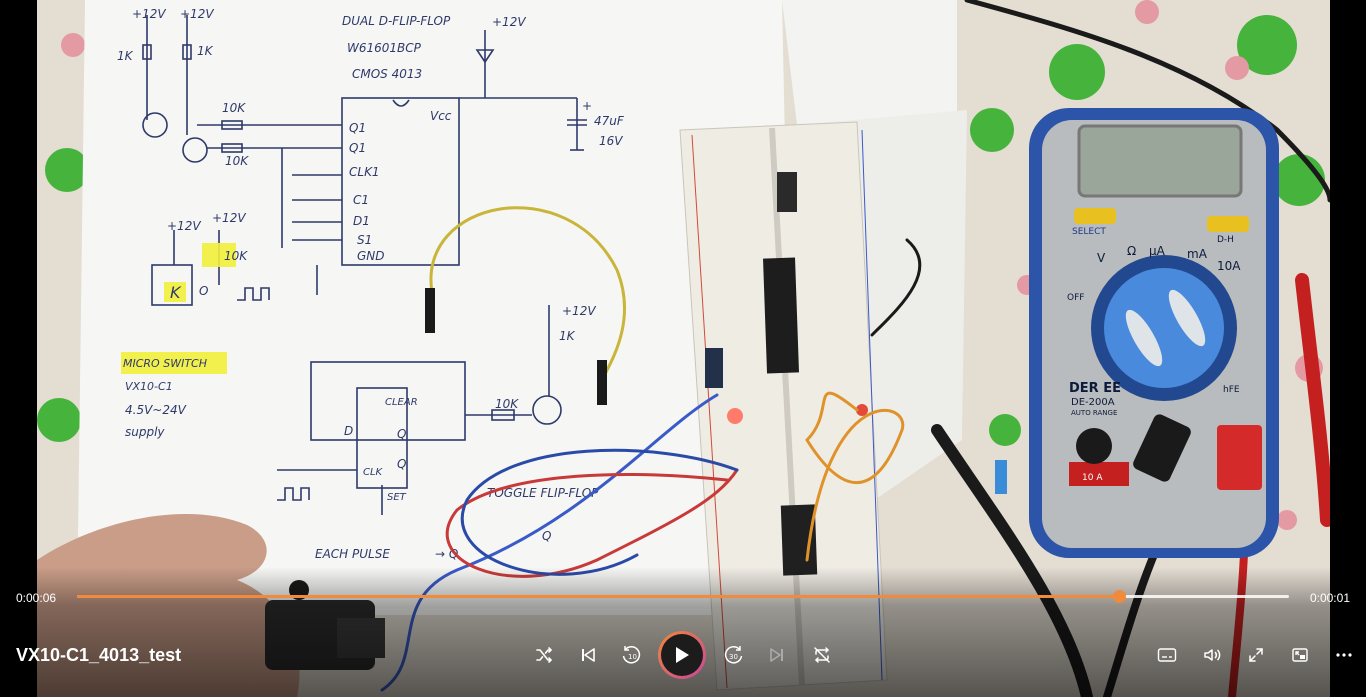 This screenshot has width=1366, height=697. What do you see at coordinates (1075, 298) in the screenshot?
I see `mm-off: OFF` at bounding box center [1075, 298].